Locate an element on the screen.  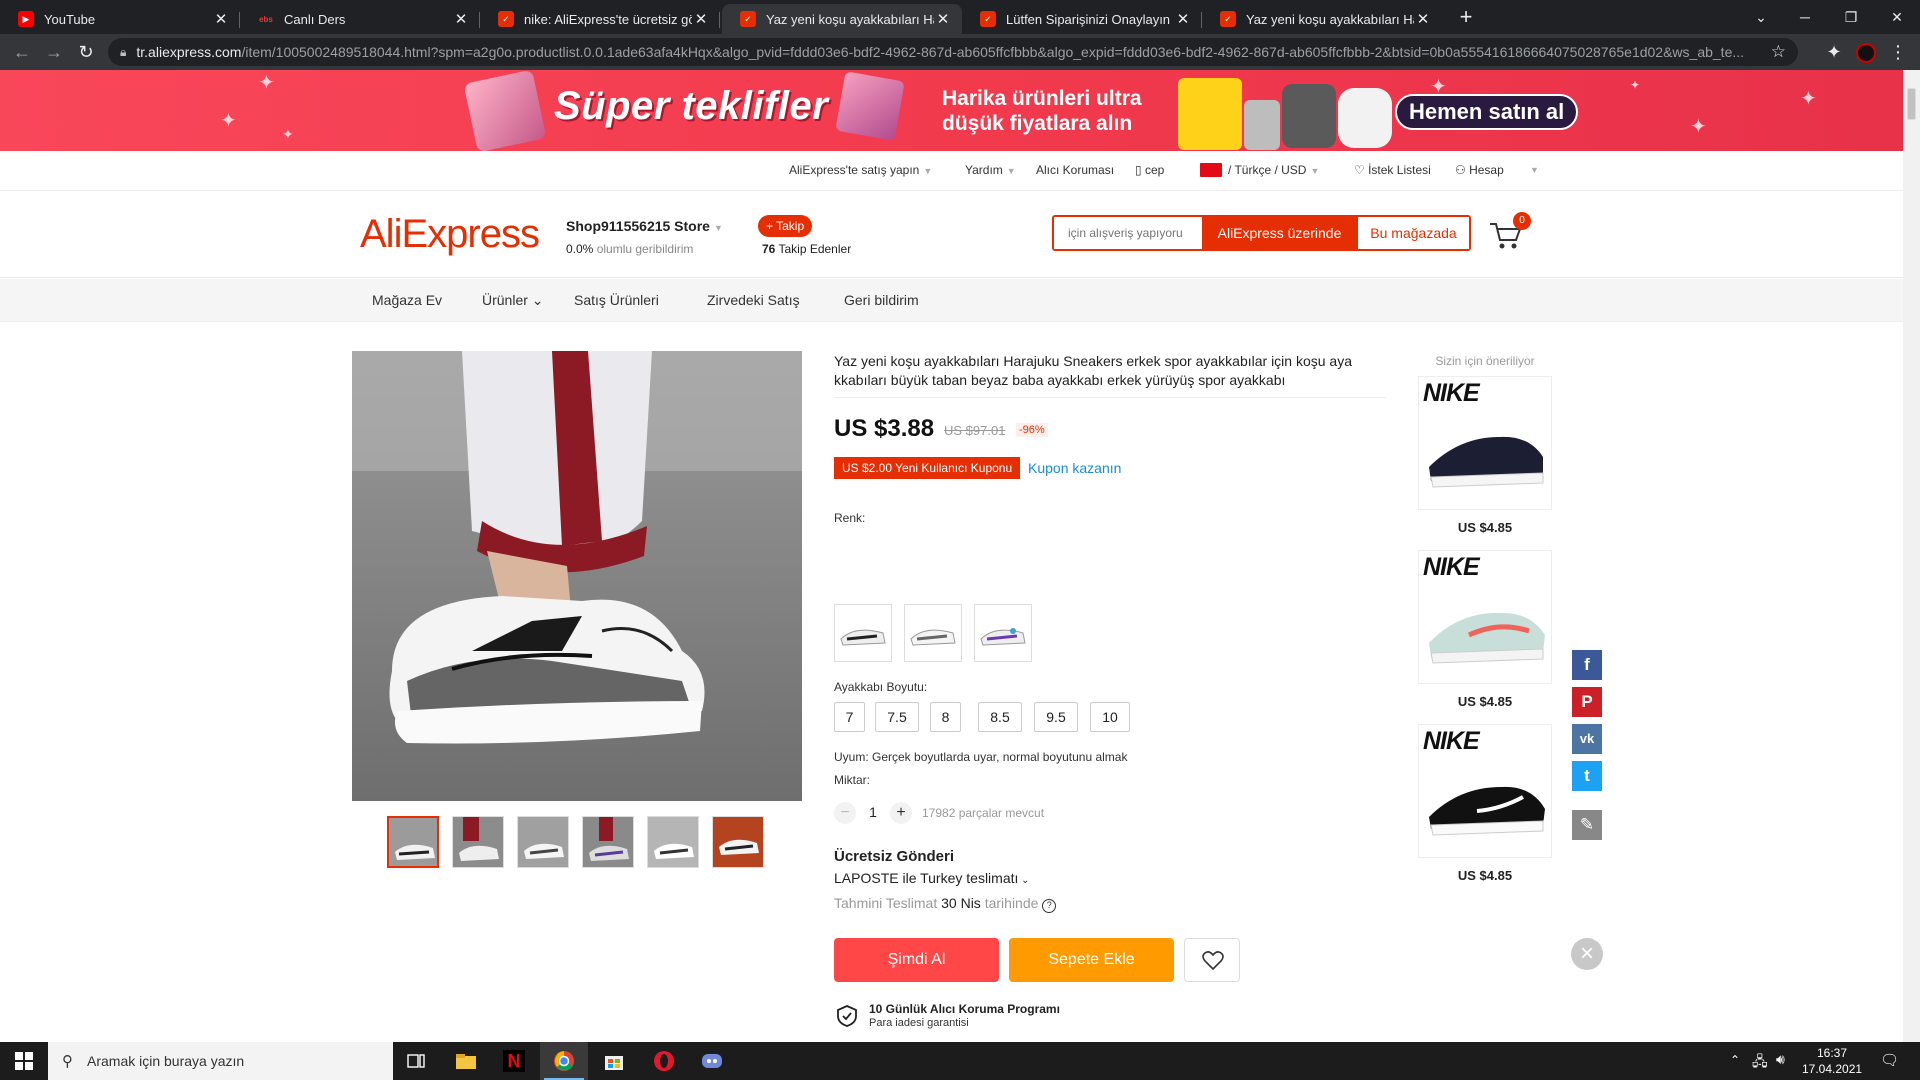
tab-nike-search: ✓ nike: AliExpress'te ücretsiz gönde ✕ is located at coordinates (600, 19).